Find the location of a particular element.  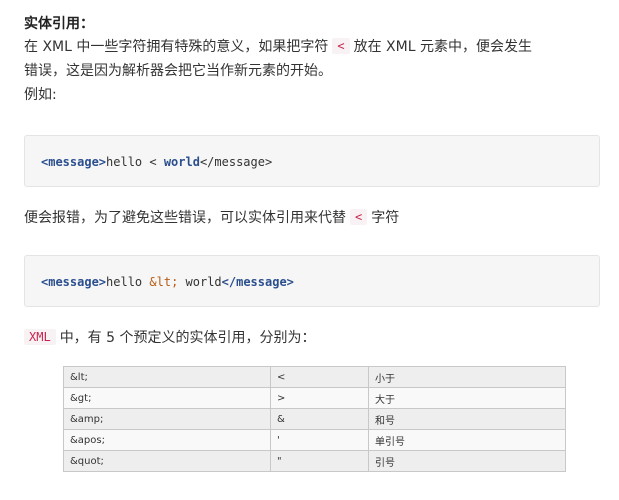

entity-meaning-cell: 和号 is located at coordinates (467, 419).